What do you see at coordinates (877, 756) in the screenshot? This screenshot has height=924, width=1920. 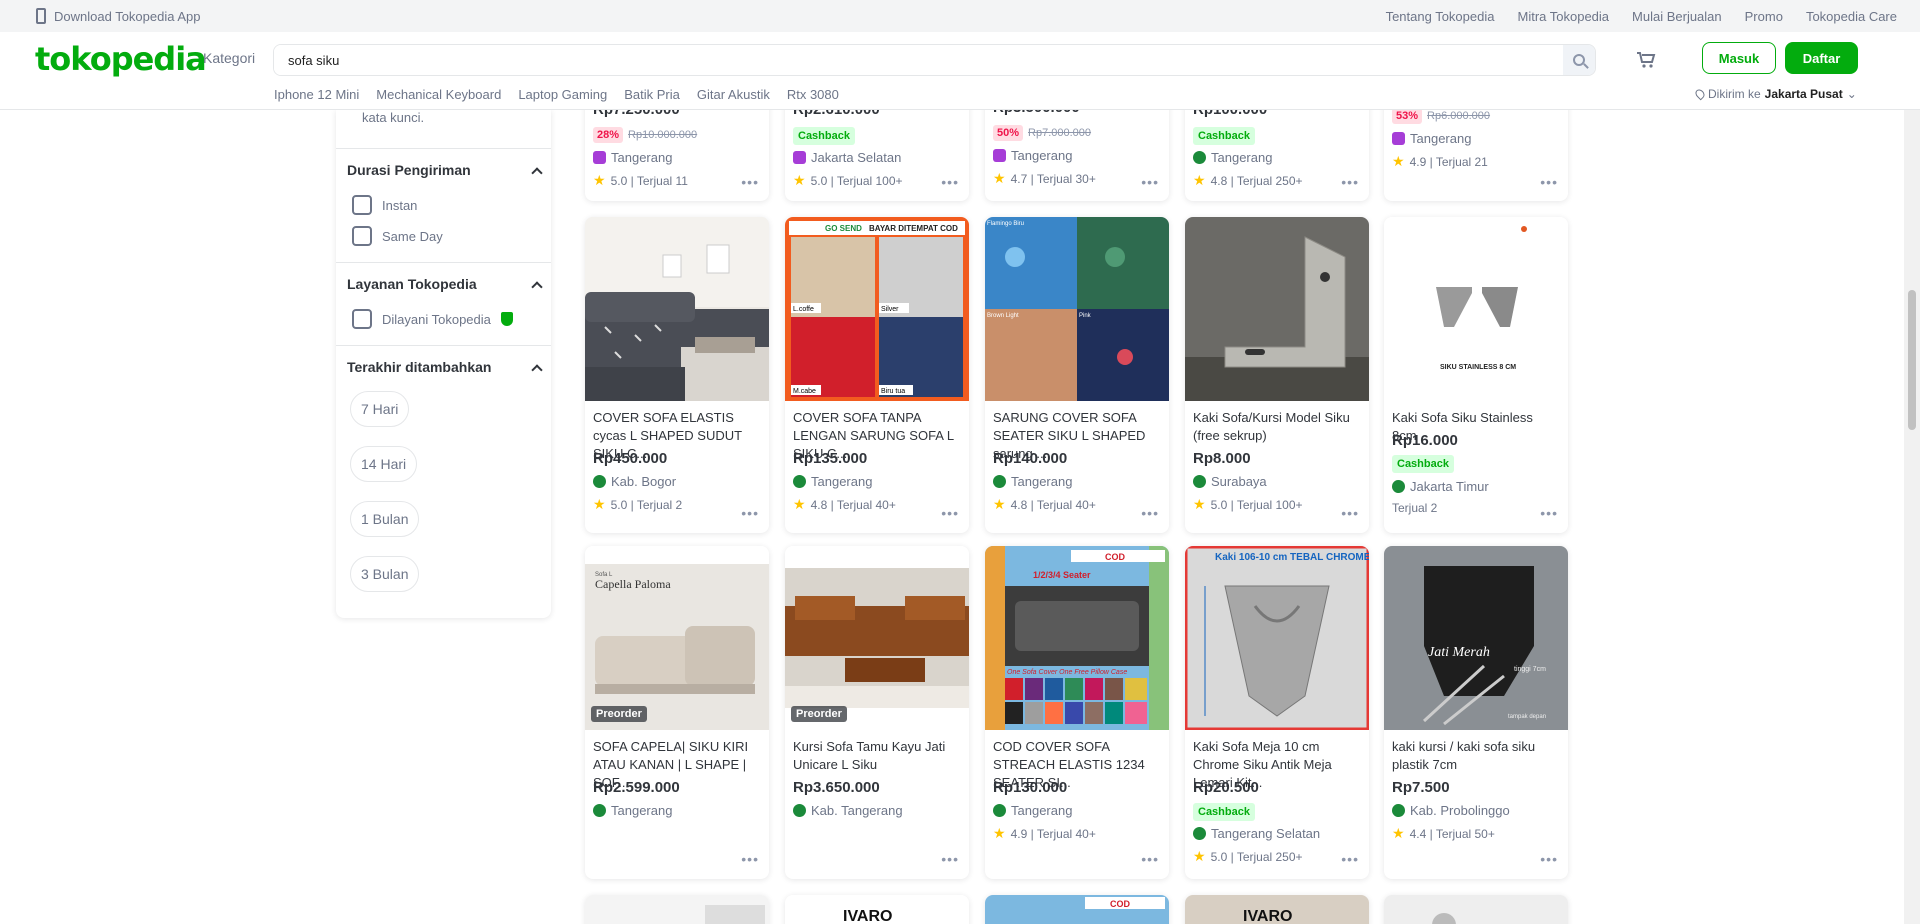 I see `product-title: Kursi Sofa Tamu Kayu Jati Unicare L Siku` at bounding box center [877, 756].